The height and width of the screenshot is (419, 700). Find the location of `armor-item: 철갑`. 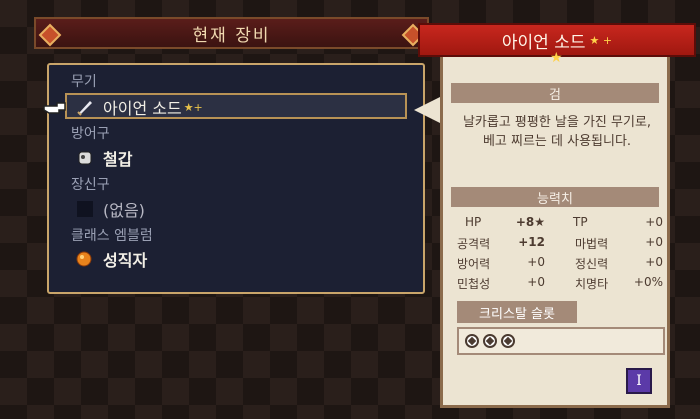

armor-item: 철갑 is located at coordinates (103, 158).